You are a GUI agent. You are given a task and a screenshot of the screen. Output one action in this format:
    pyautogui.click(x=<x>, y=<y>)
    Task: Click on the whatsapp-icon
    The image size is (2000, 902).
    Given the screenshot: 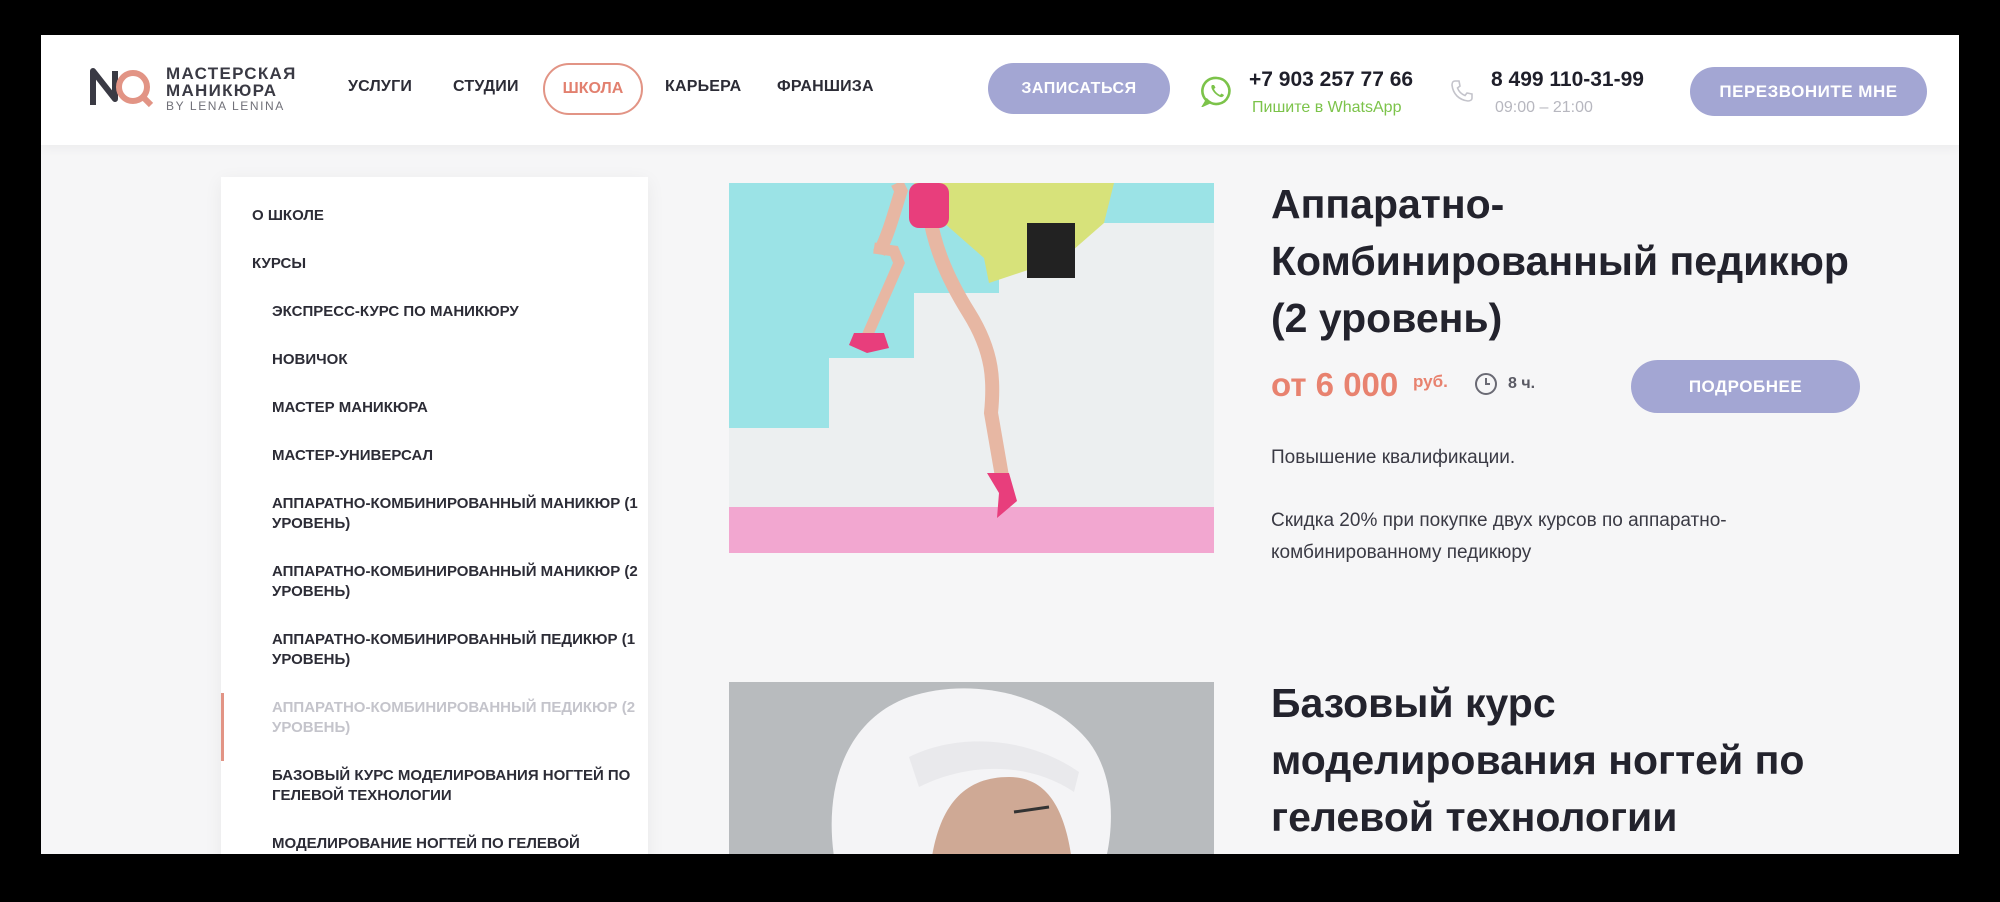 What is the action you would take?
    pyautogui.click(x=1217, y=91)
    